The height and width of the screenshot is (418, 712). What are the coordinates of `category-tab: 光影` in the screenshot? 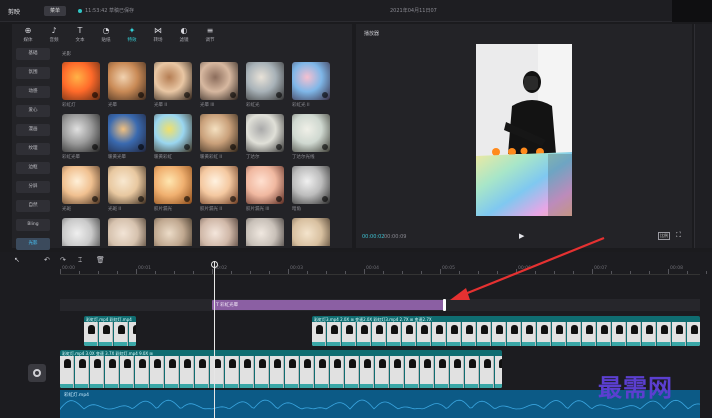 It's located at (33, 244).